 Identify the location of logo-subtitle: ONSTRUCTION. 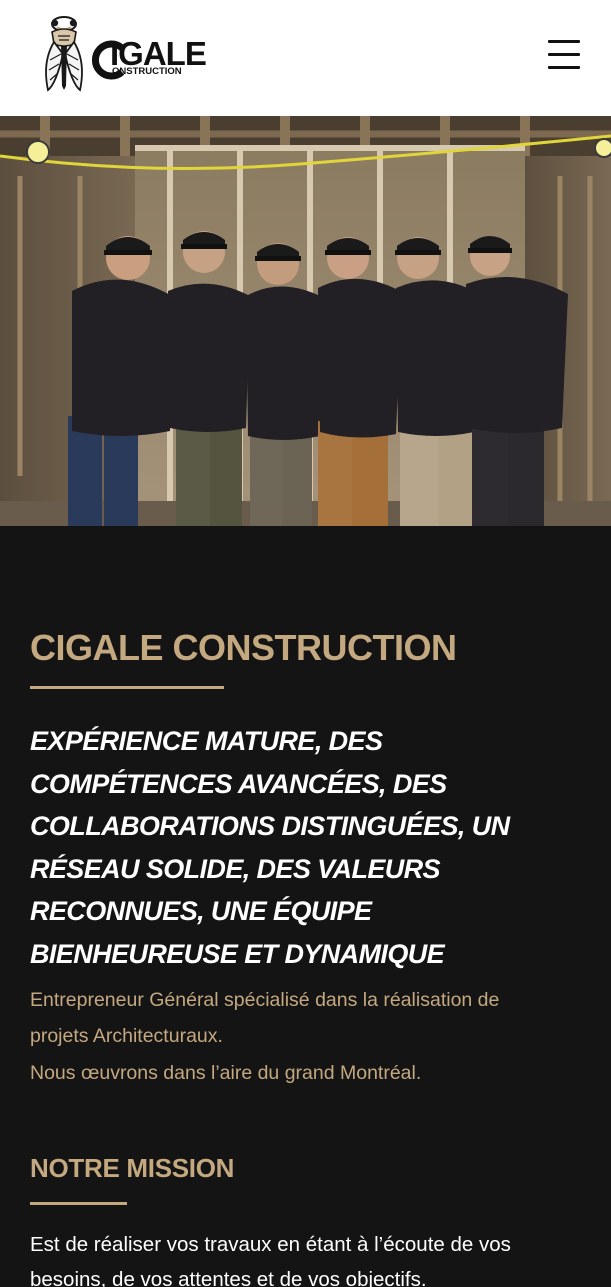
(147, 71).